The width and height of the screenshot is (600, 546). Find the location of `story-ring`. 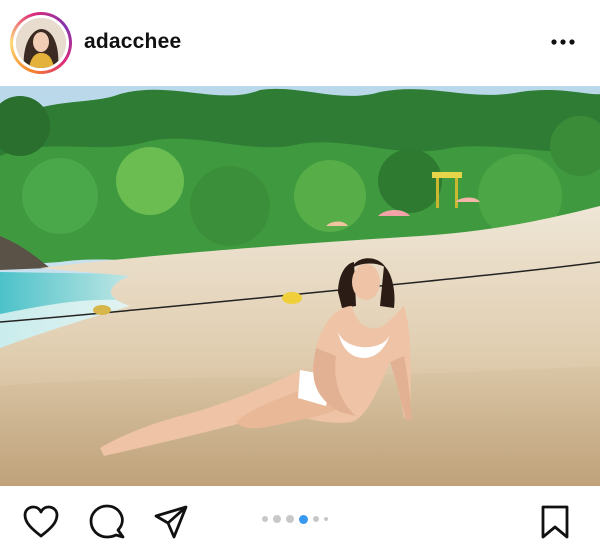

story-ring is located at coordinates (41, 43).